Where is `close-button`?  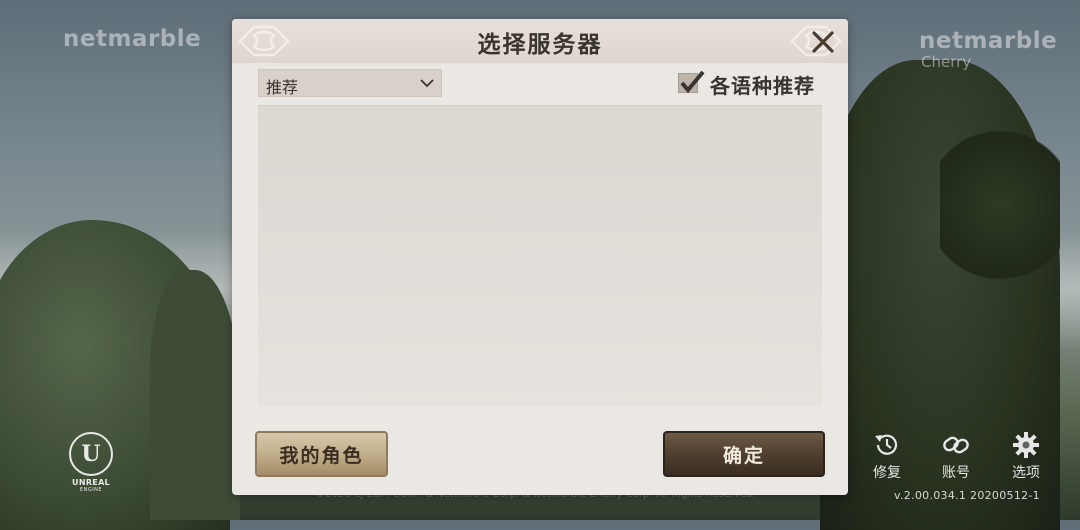
close-button is located at coordinates (823, 42).